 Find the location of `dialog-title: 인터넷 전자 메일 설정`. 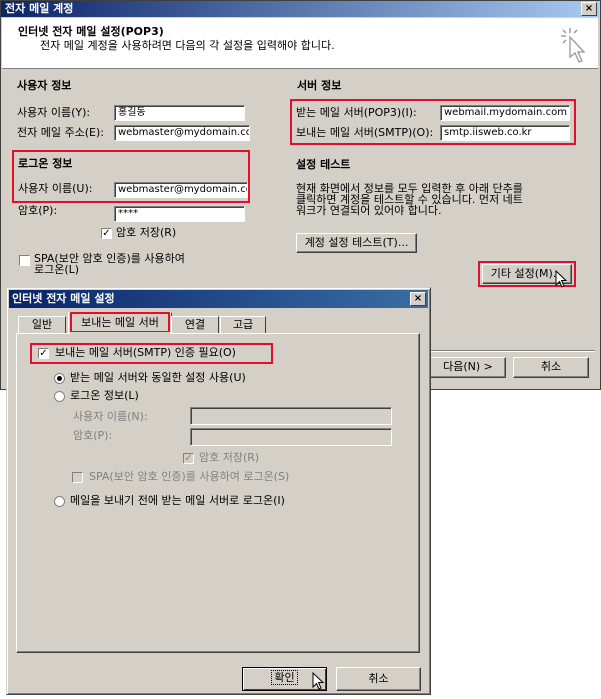

dialog-title: 인터넷 전자 메일 설정 is located at coordinates (63, 298).